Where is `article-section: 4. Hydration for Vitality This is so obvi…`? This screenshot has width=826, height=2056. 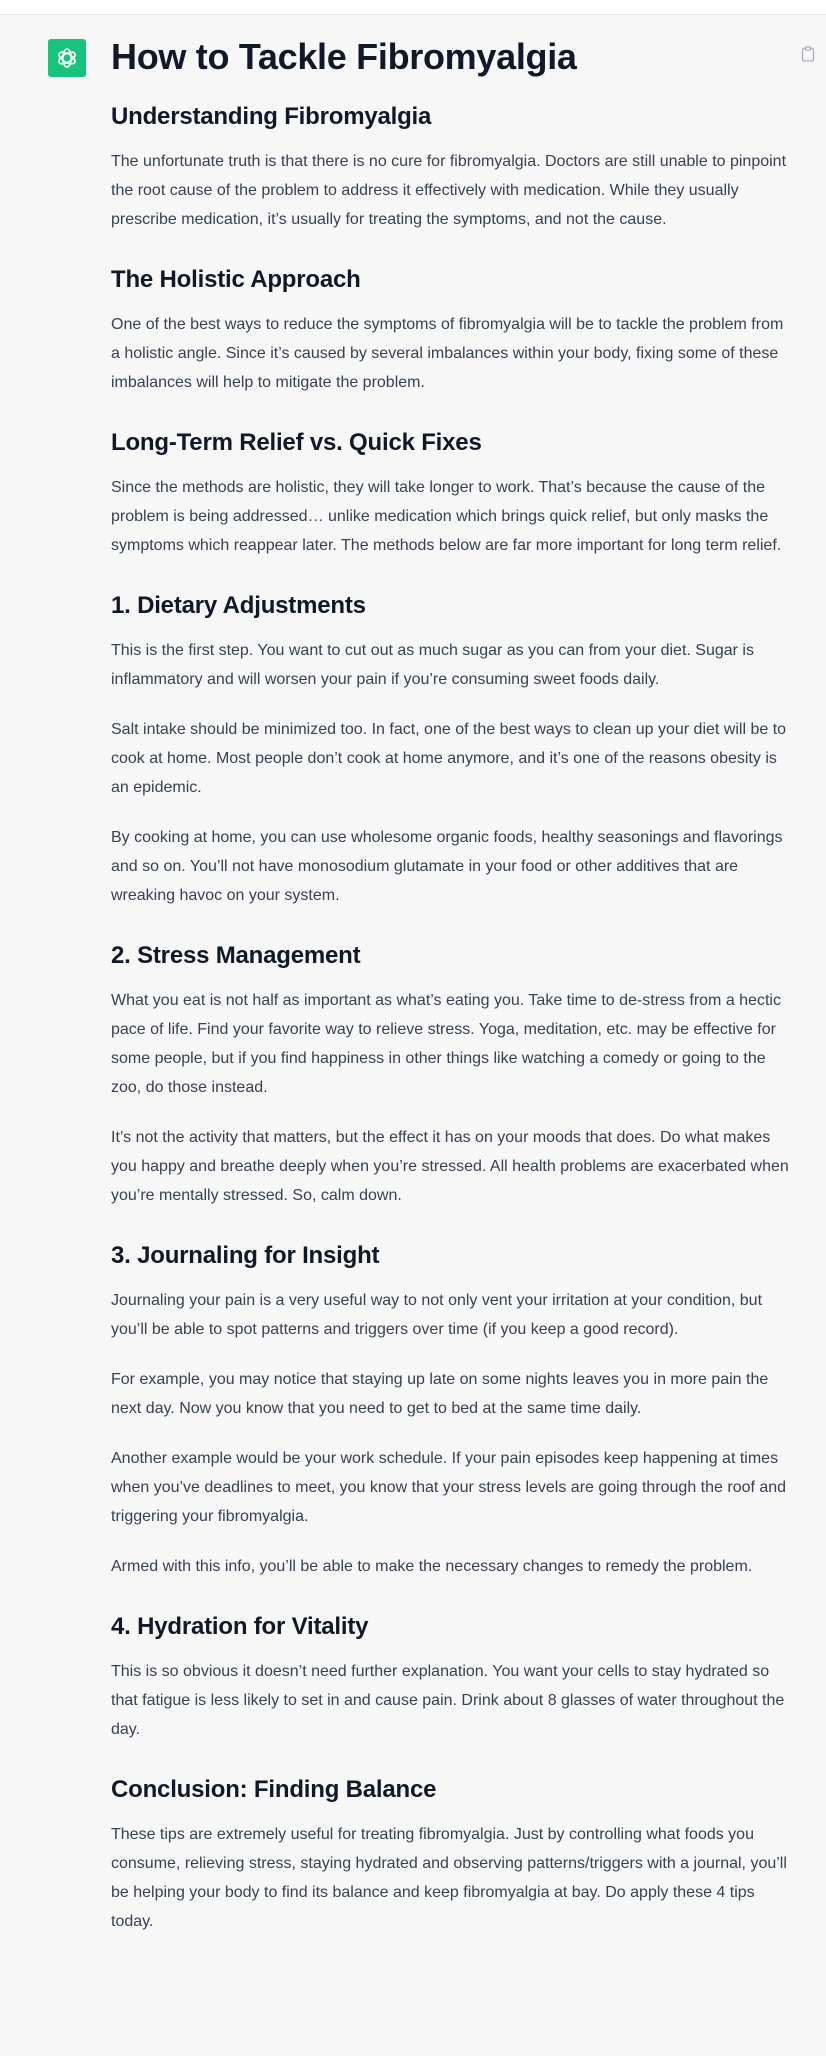 article-section: 4. Hydration for Vitality This is so obvi… is located at coordinates (451, 1677).